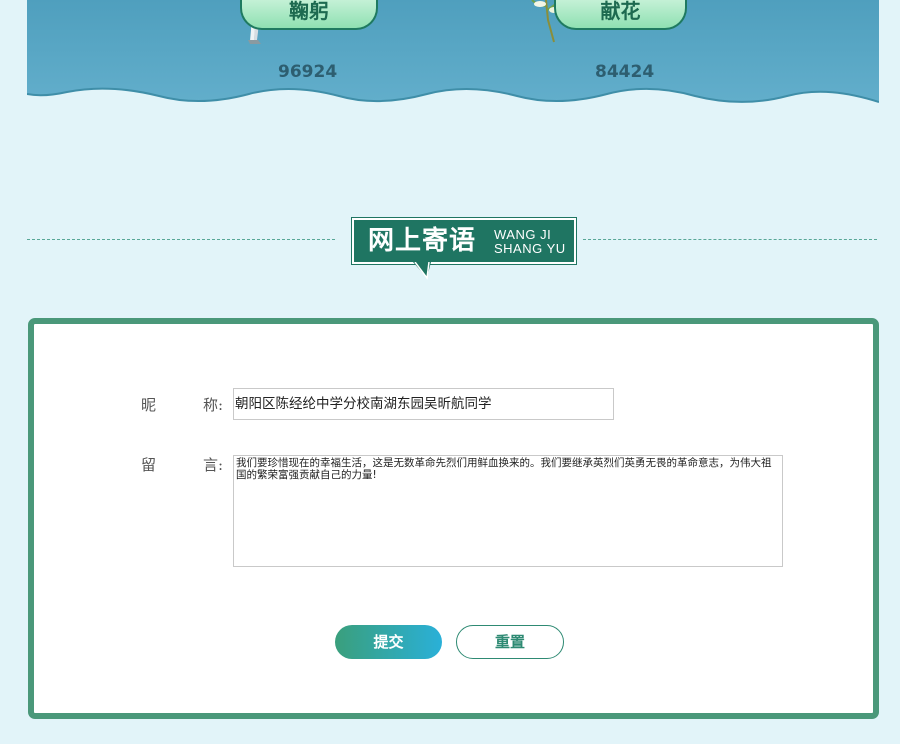 The width and height of the screenshot is (900, 744). Describe the element at coordinates (308, 72) in the screenshot. I see `bow-count: 96924` at that location.